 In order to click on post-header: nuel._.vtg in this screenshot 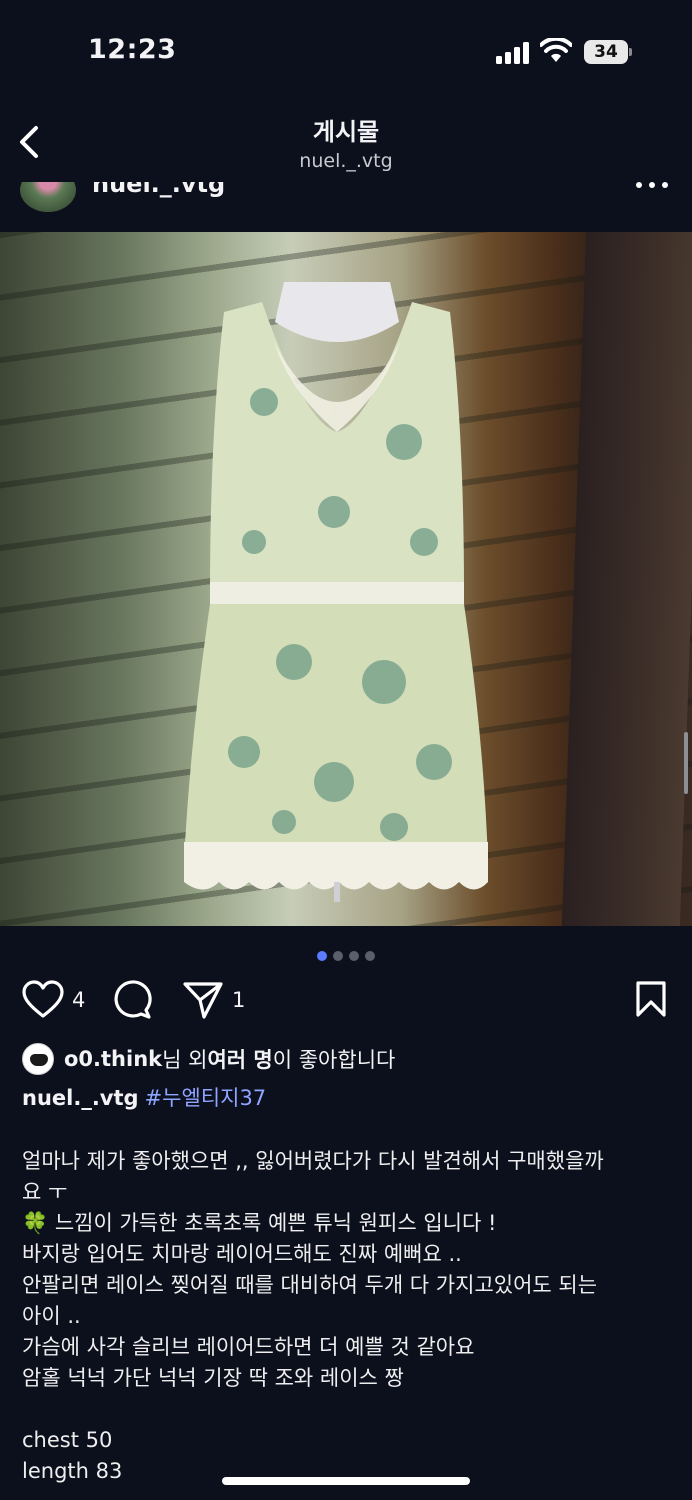, I will do `click(346, 207)`.